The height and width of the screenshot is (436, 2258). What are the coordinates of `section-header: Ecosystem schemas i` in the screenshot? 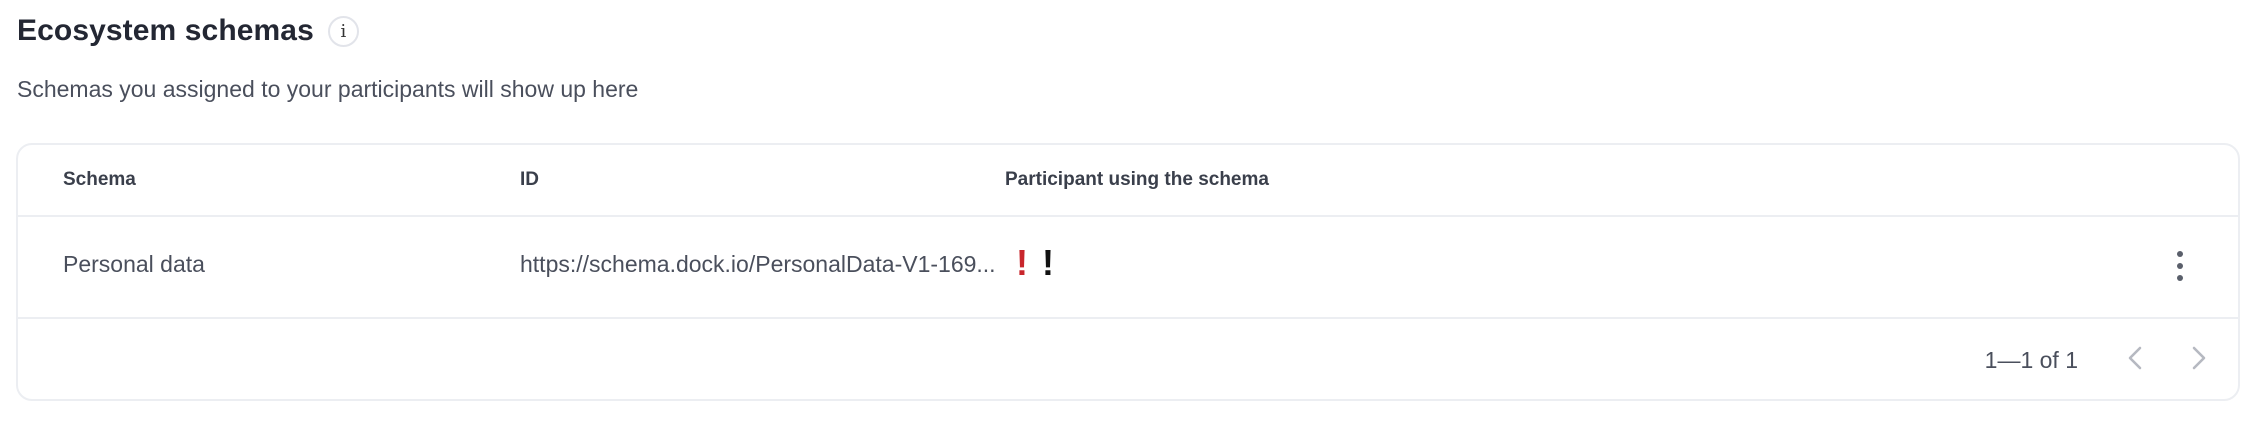 It's located at (188, 31).